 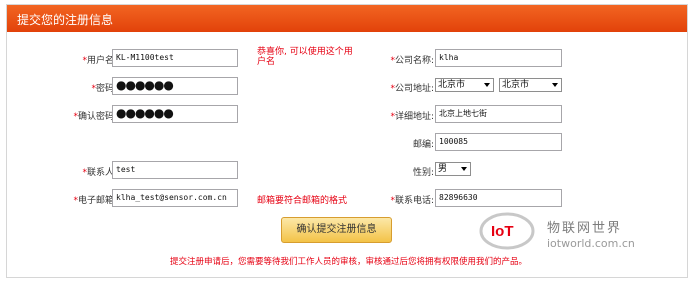 What do you see at coordinates (175, 86) in the screenshot?
I see `password-field: ●●●●●●` at bounding box center [175, 86].